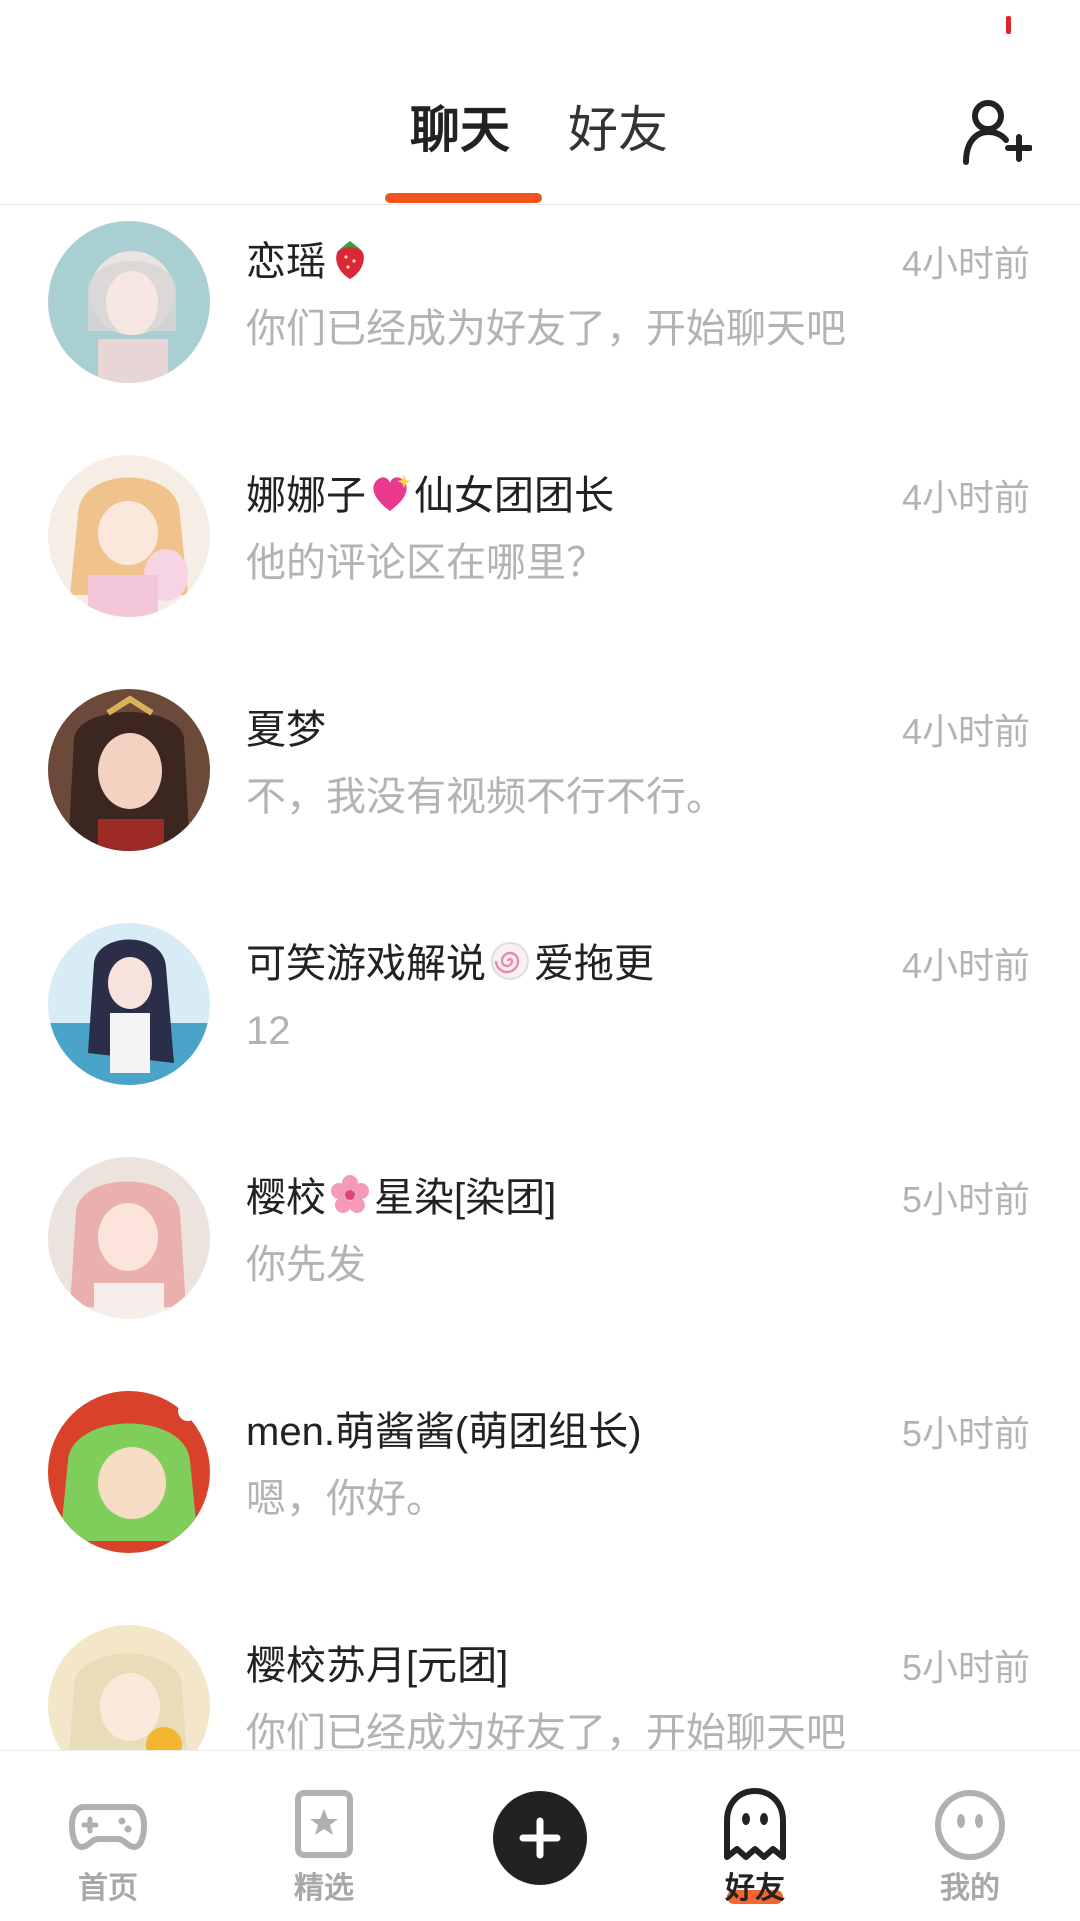 The image size is (1080, 1921). I want to click on contact-name: 恋瑶, so click(310, 262).